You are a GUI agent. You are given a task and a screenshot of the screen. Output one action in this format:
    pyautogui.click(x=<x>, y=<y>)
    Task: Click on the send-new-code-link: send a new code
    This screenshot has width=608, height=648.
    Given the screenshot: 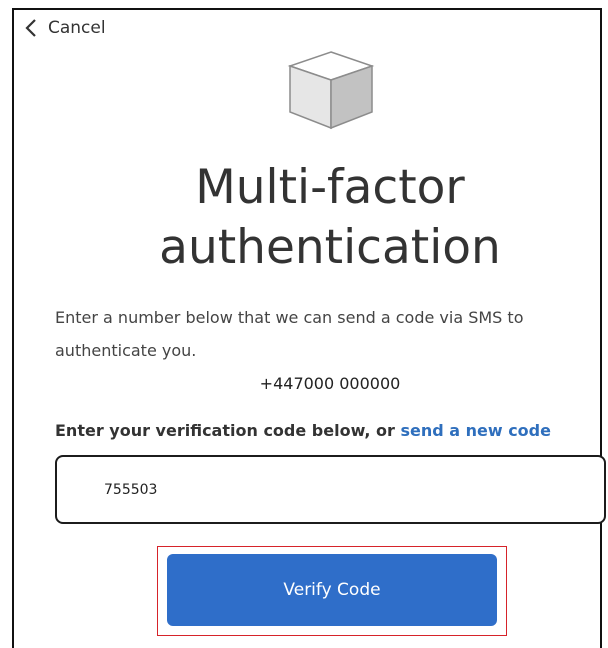 What is the action you would take?
    pyautogui.click(x=475, y=430)
    